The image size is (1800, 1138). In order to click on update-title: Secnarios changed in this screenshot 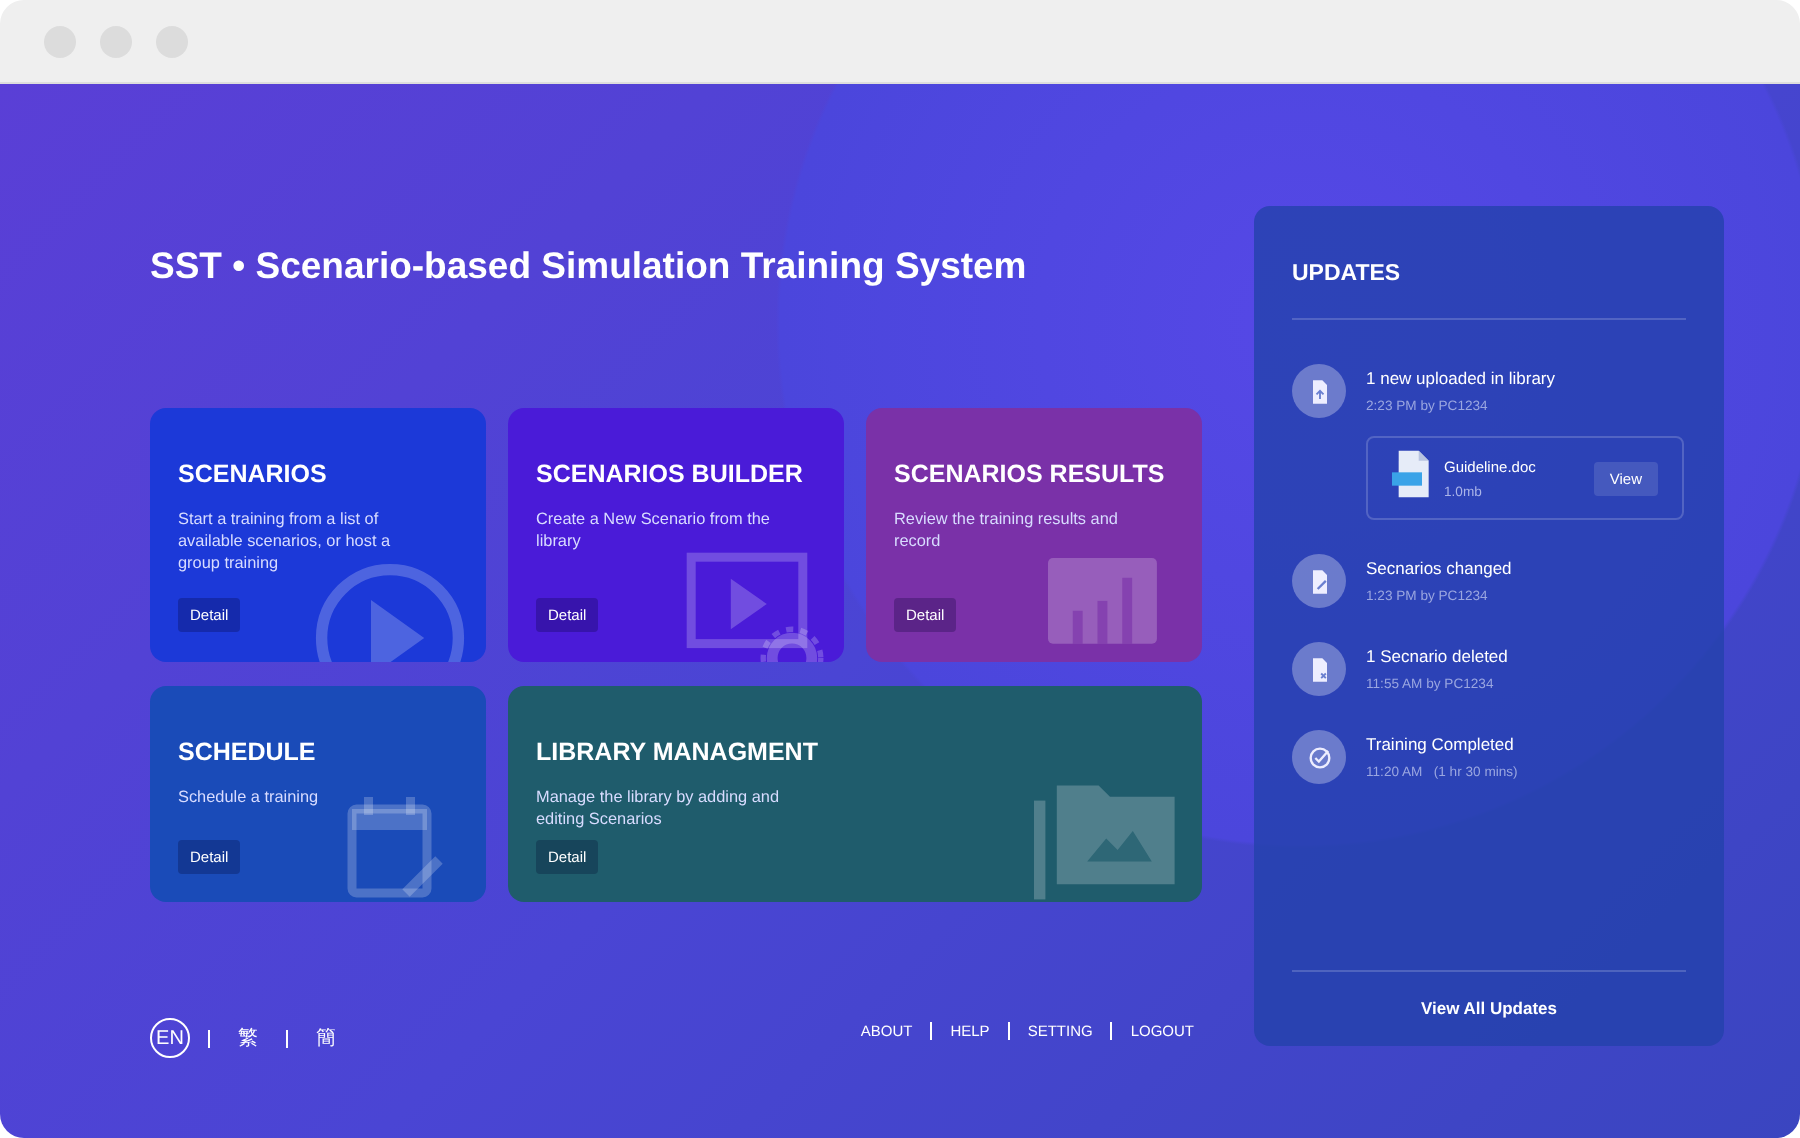, I will do `click(1439, 568)`.